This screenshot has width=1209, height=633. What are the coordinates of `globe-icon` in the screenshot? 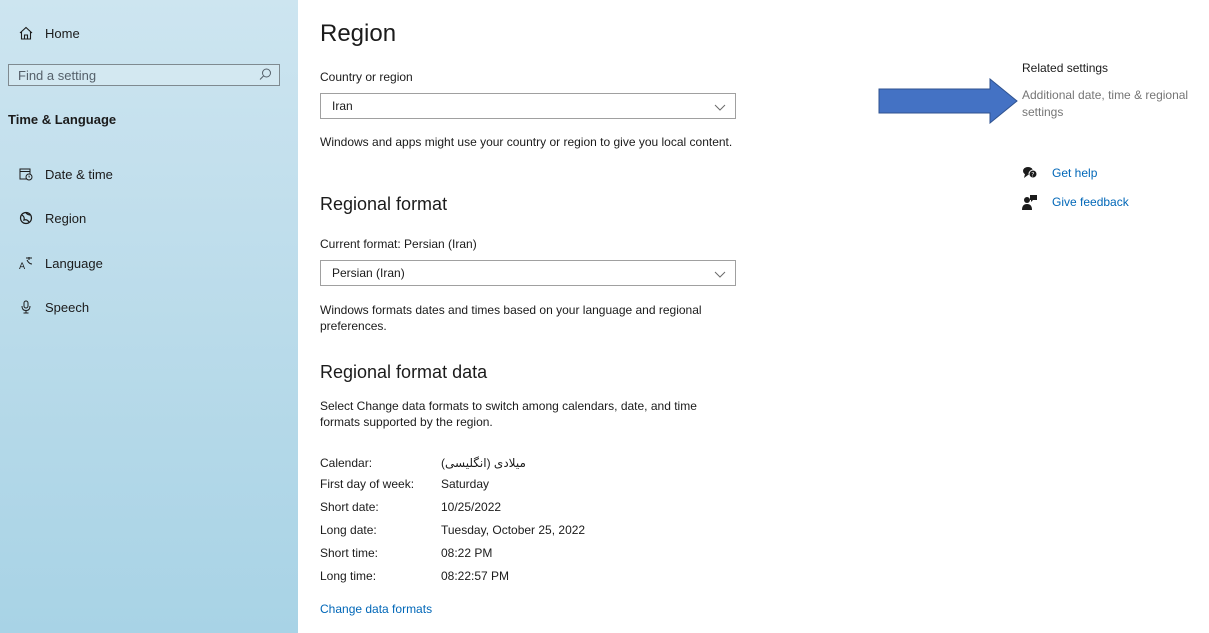 It's located at (26, 218).